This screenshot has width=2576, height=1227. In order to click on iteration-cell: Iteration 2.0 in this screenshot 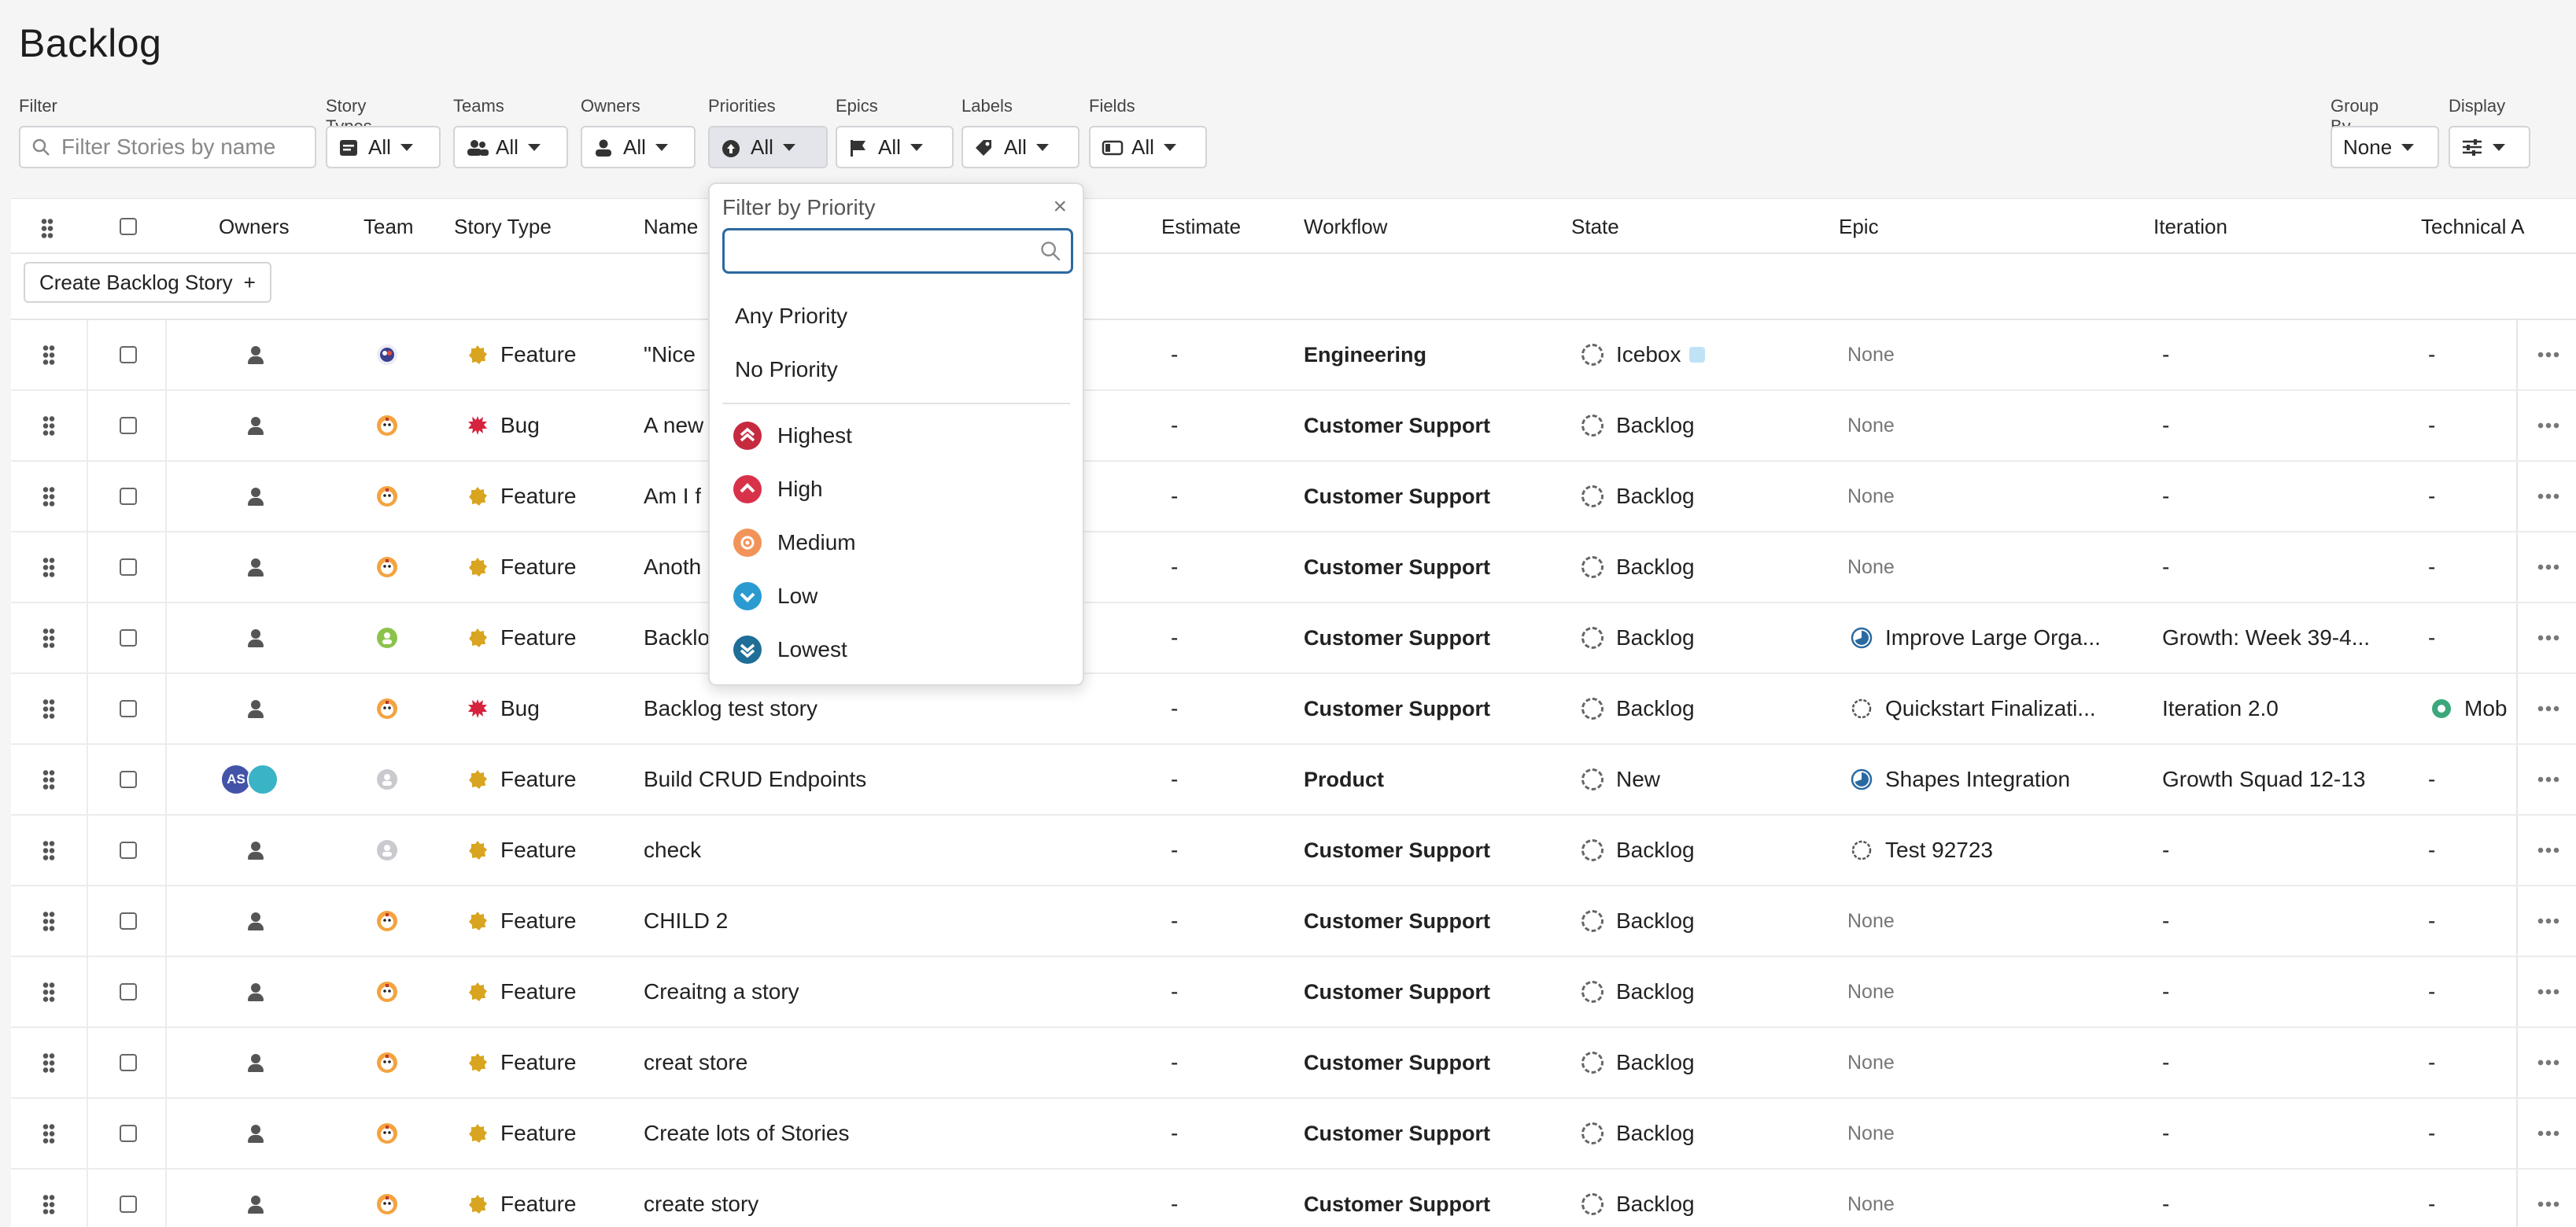, I will do `click(2220, 708)`.